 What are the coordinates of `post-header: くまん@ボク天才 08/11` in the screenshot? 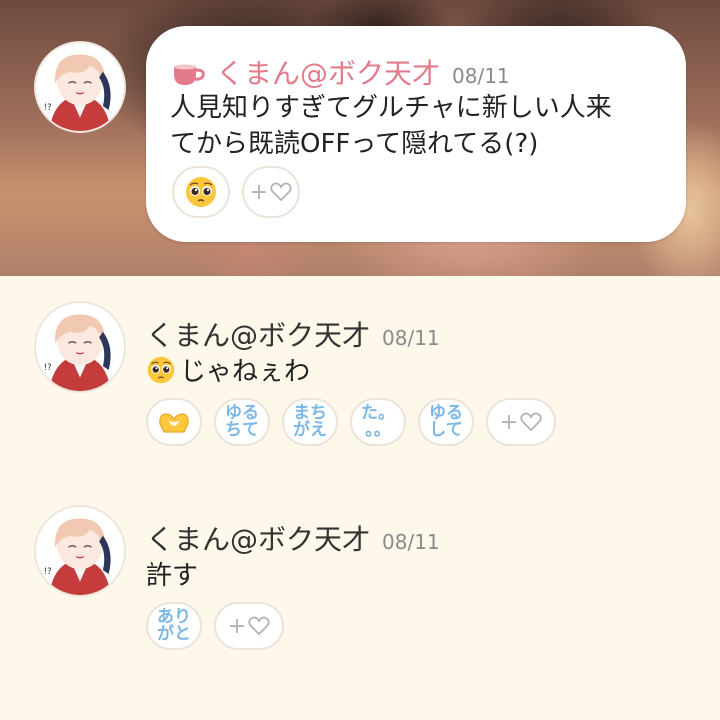 It's located at (341, 72).